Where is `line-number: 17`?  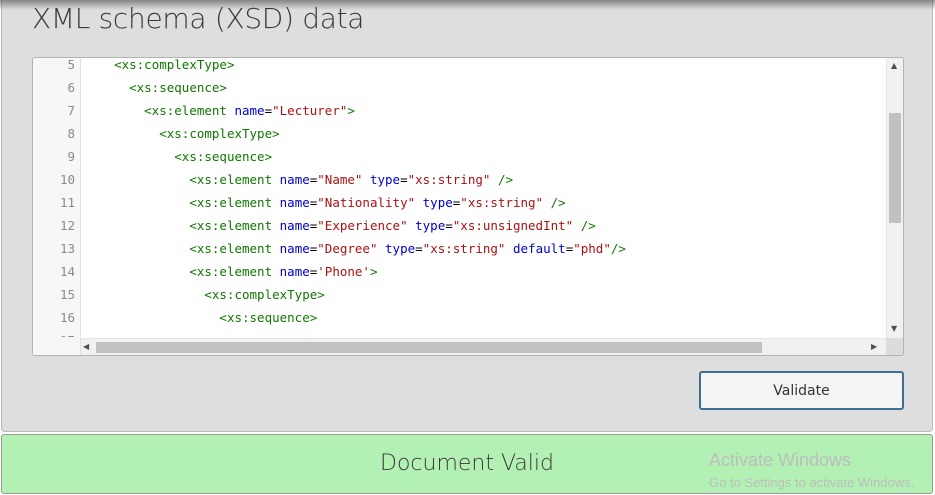 line-number: 17 is located at coordinates (54, 333).